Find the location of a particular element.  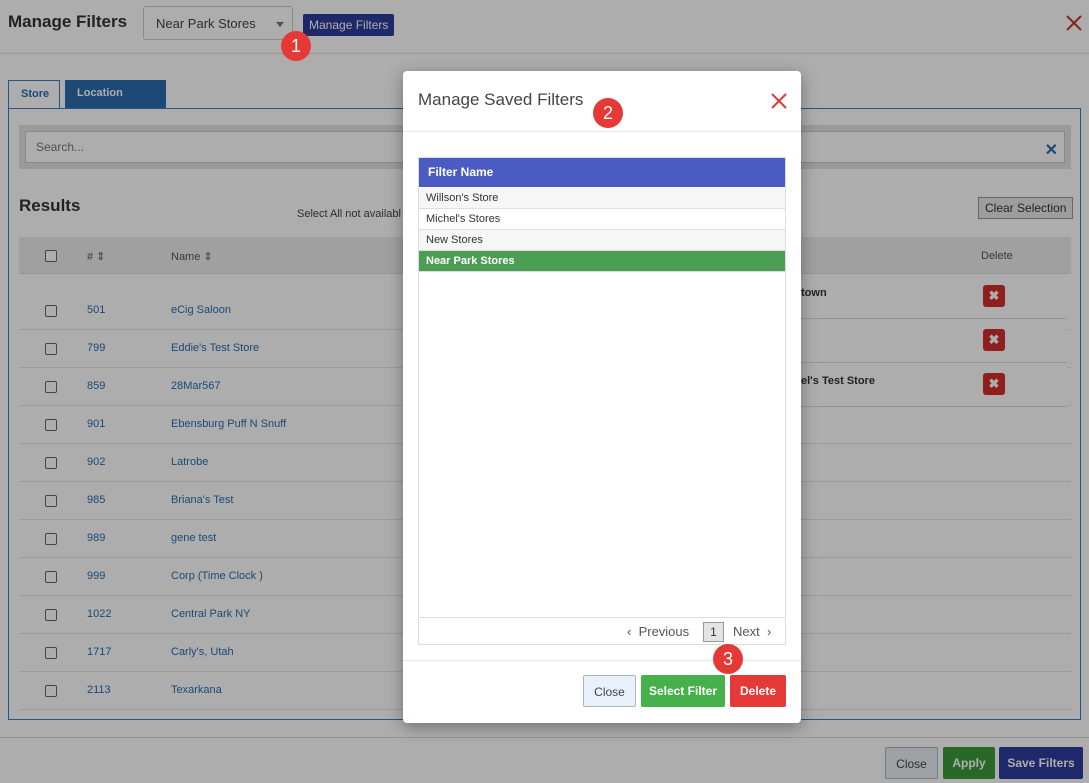

filter-row: Michel's Stores is located at coordinates (602, 219).